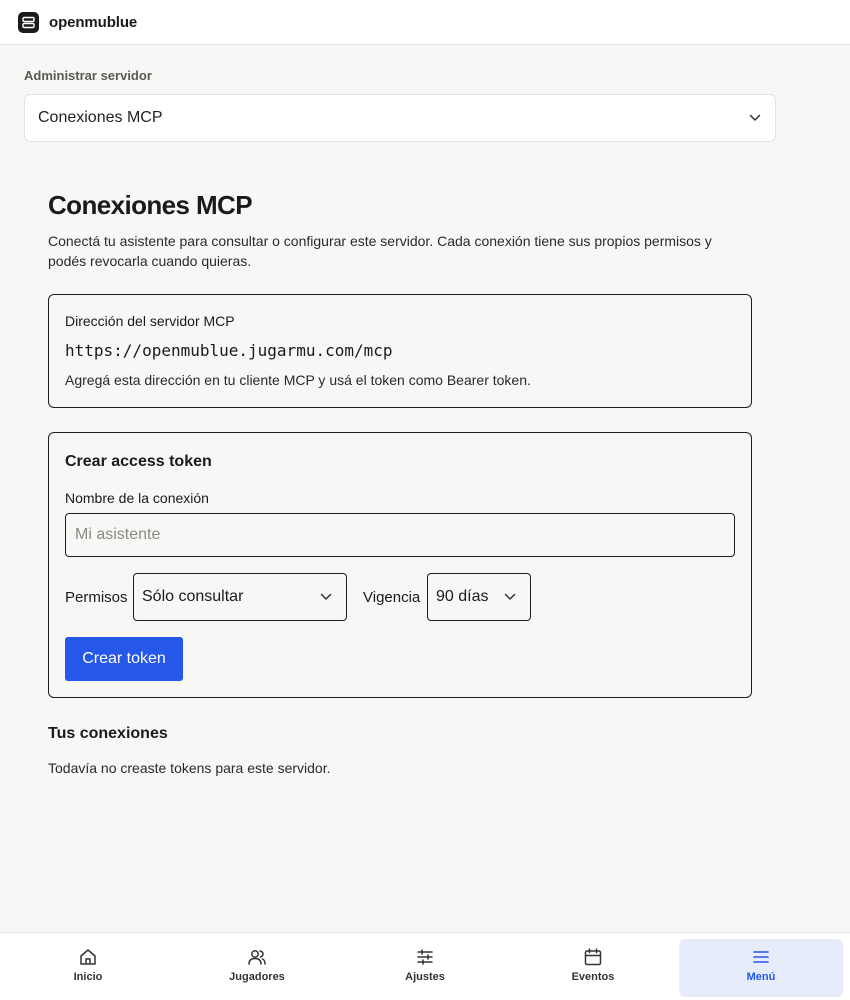 The image size is (850, 1000). What do you see at coordinates (593, 968) in the screenshot?
I see `nav-item-eventos: Eventos` at bounding box center [593, 968].